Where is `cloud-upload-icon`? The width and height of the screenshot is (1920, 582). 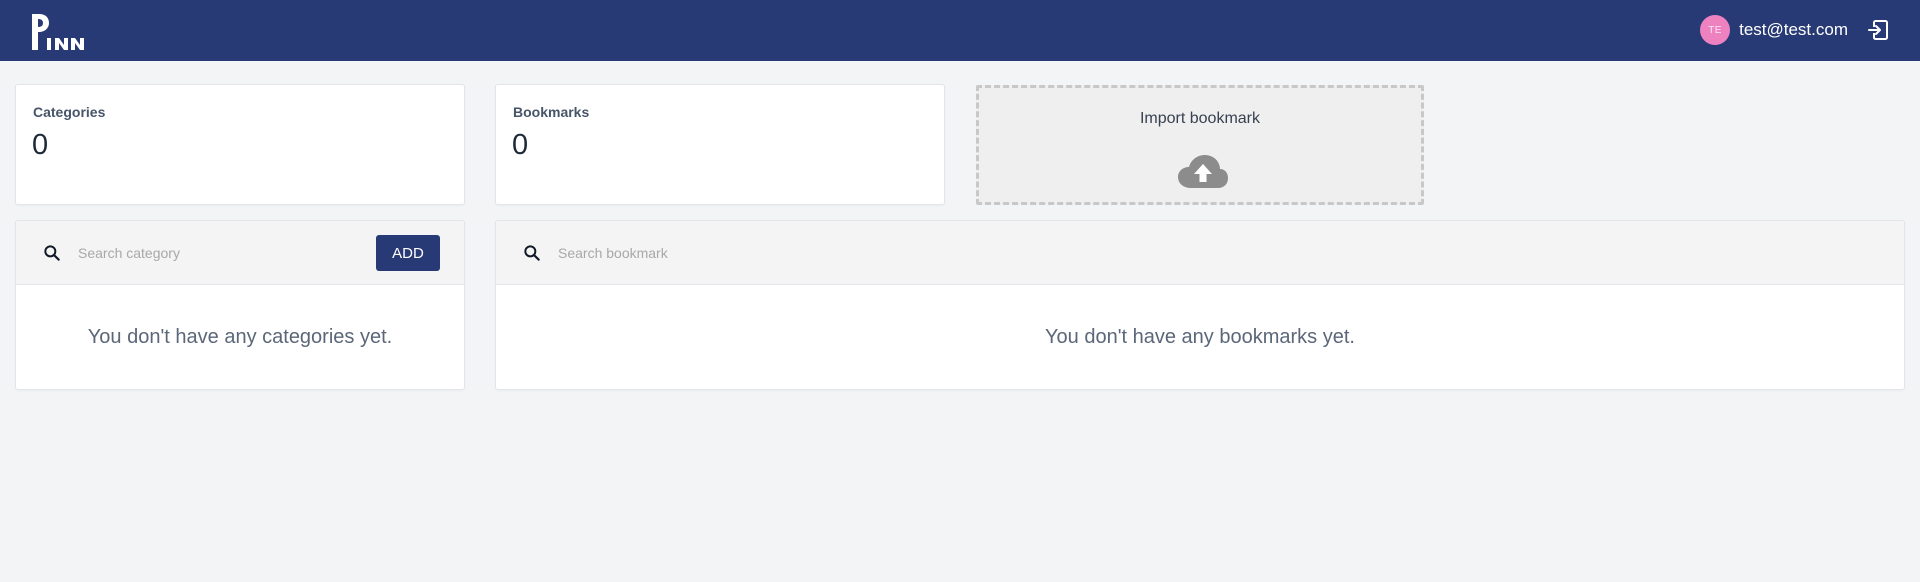 cloud-upload-icon is located at coordinates (1203, 171).